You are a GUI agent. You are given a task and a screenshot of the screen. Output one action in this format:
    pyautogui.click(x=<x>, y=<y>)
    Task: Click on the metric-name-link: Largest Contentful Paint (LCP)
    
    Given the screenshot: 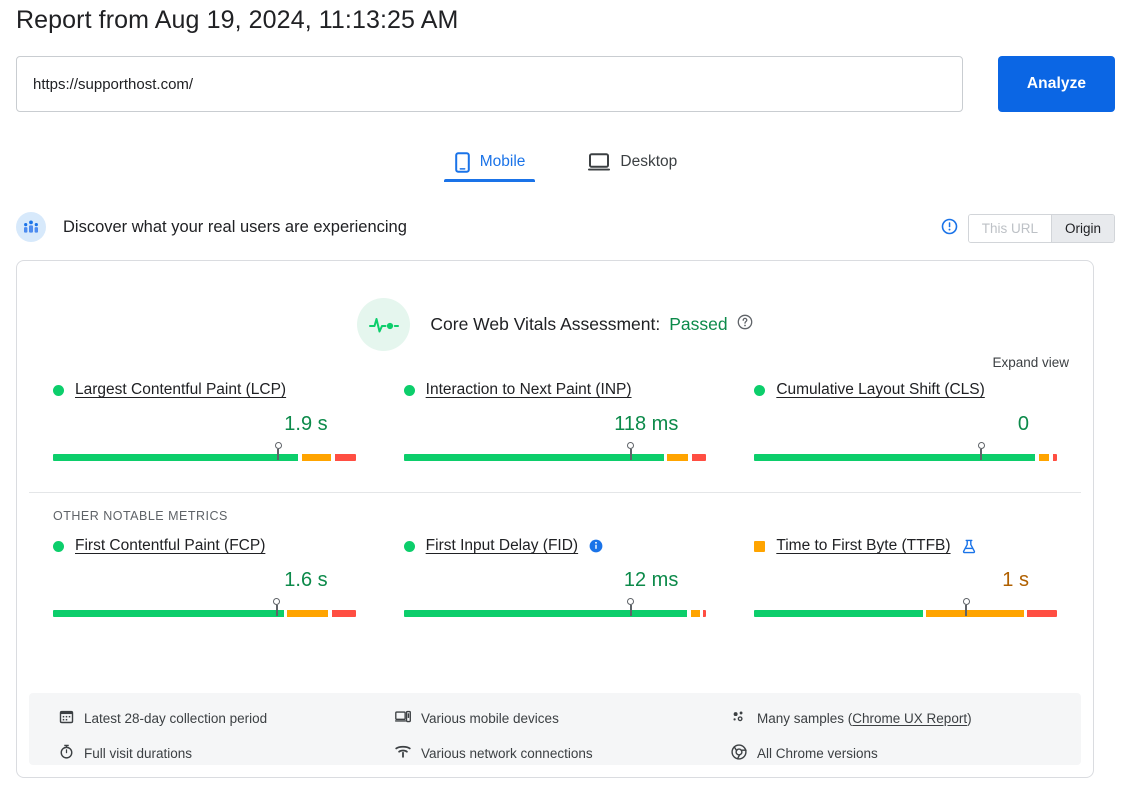 What is the action you would take?
    pyautogui.click(x=180, y=390)
    